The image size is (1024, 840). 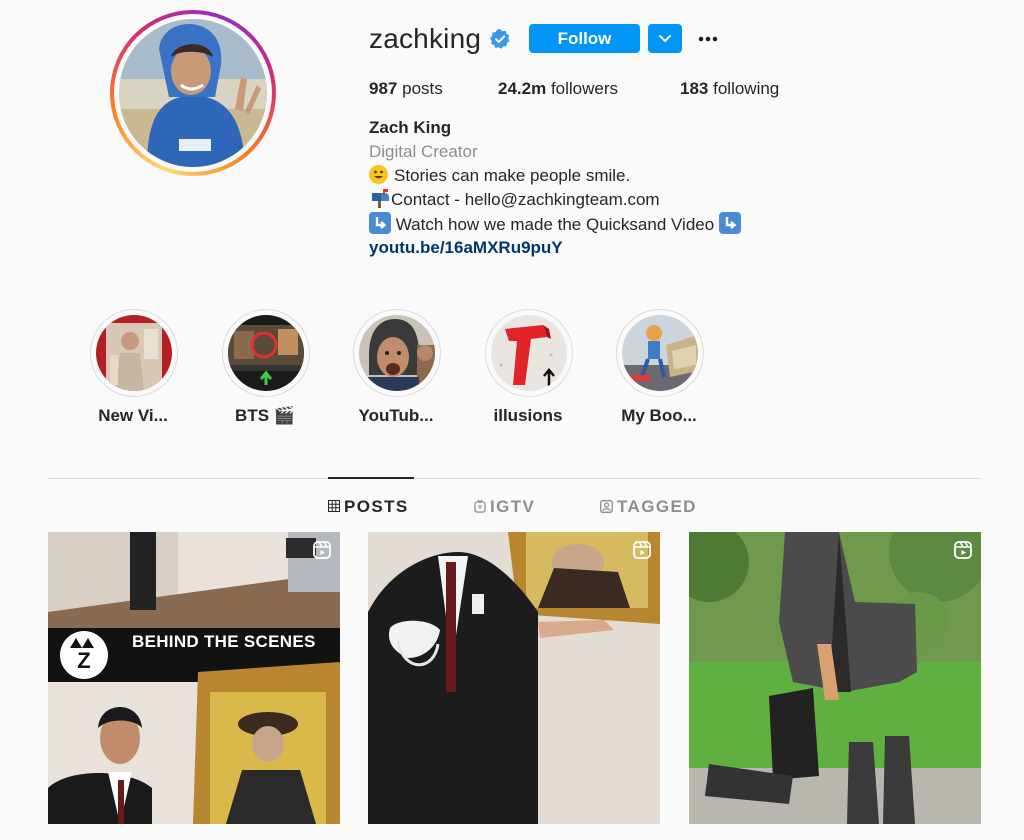 What do you see at coordinates (500, 39) in the screenshot?
I see `verified-badge-icon` at bounding box center [500, 39].